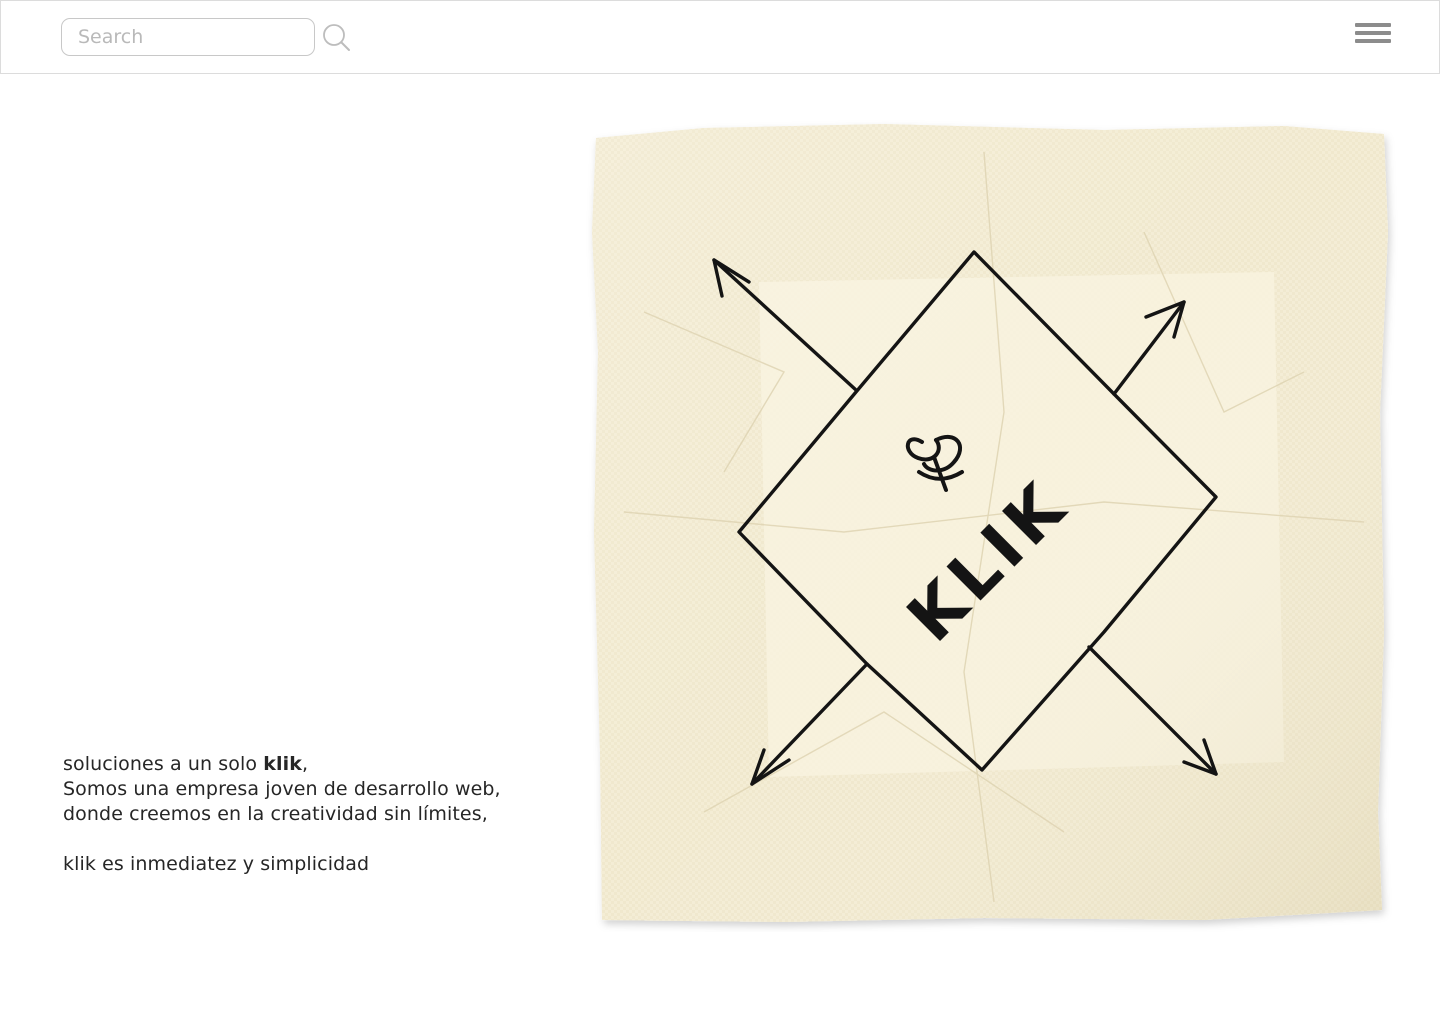 The image size is (1440, 1024). Describe the element at coordinates (1374, 37) in the screenshot. I see `hamburger-menu-icon` at that location.